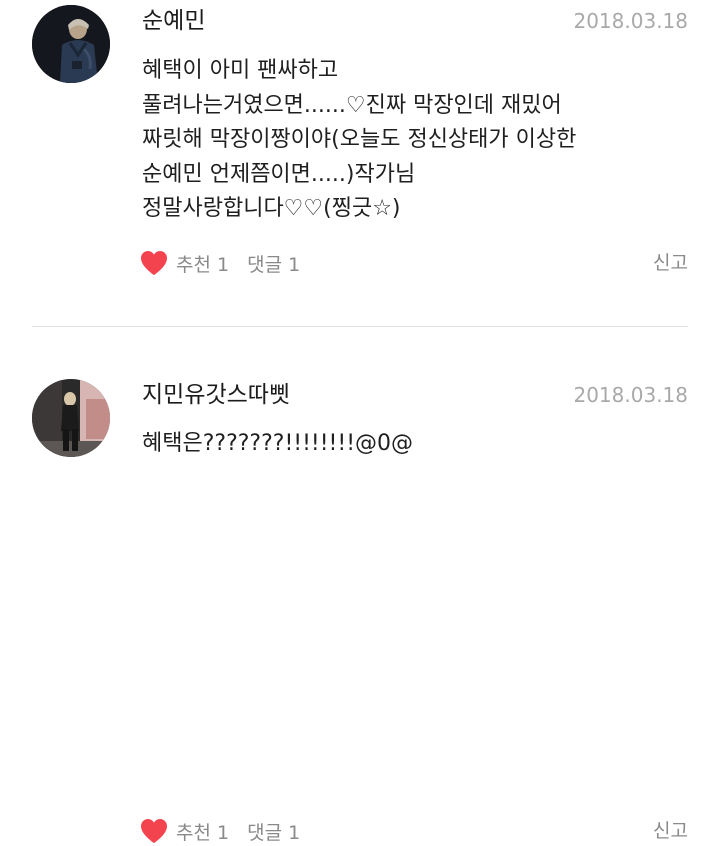  What do you see at coordinates (278, 443) in the screenshot?
I see `comment-body-line: 혜택은???????!!!!!!!!@0@` at bounding box center [278, 443].